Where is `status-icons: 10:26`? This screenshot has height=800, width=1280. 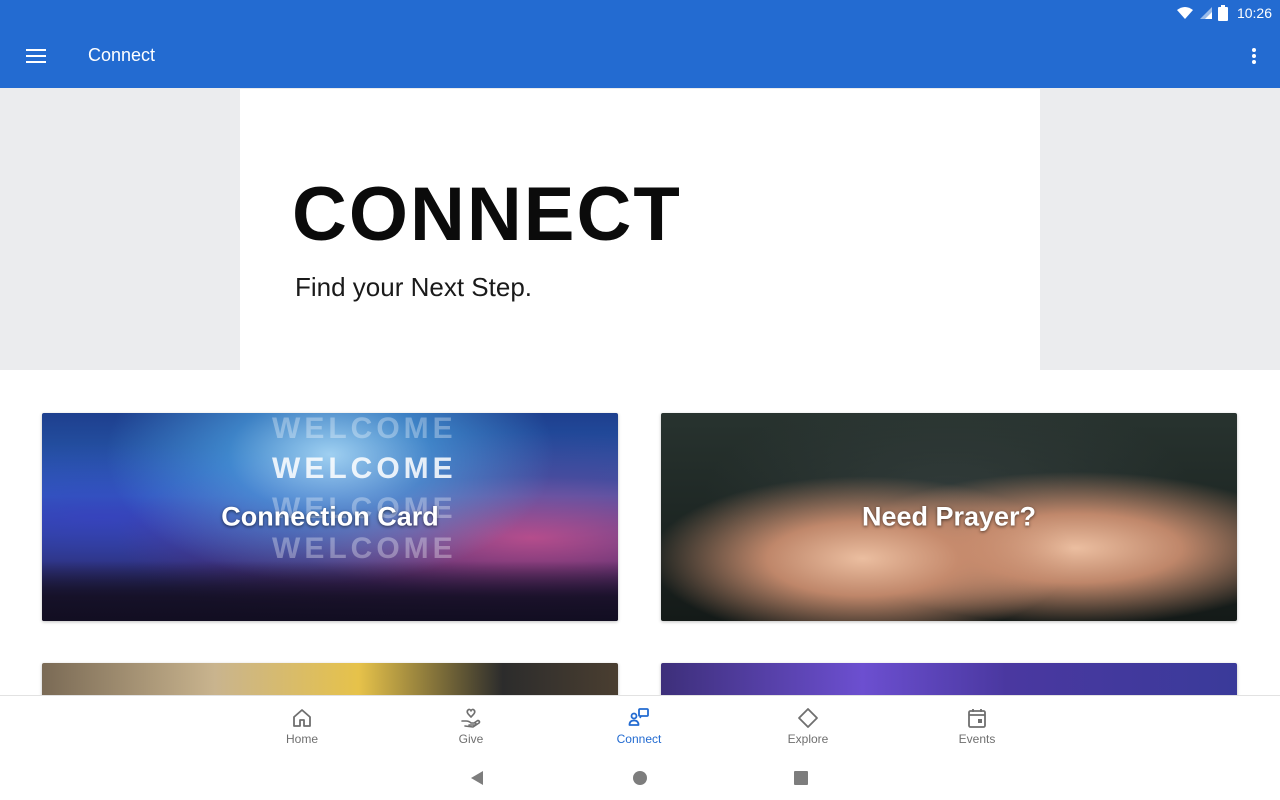 status-icons: 10:26 is located at coordinates (1224, 13).